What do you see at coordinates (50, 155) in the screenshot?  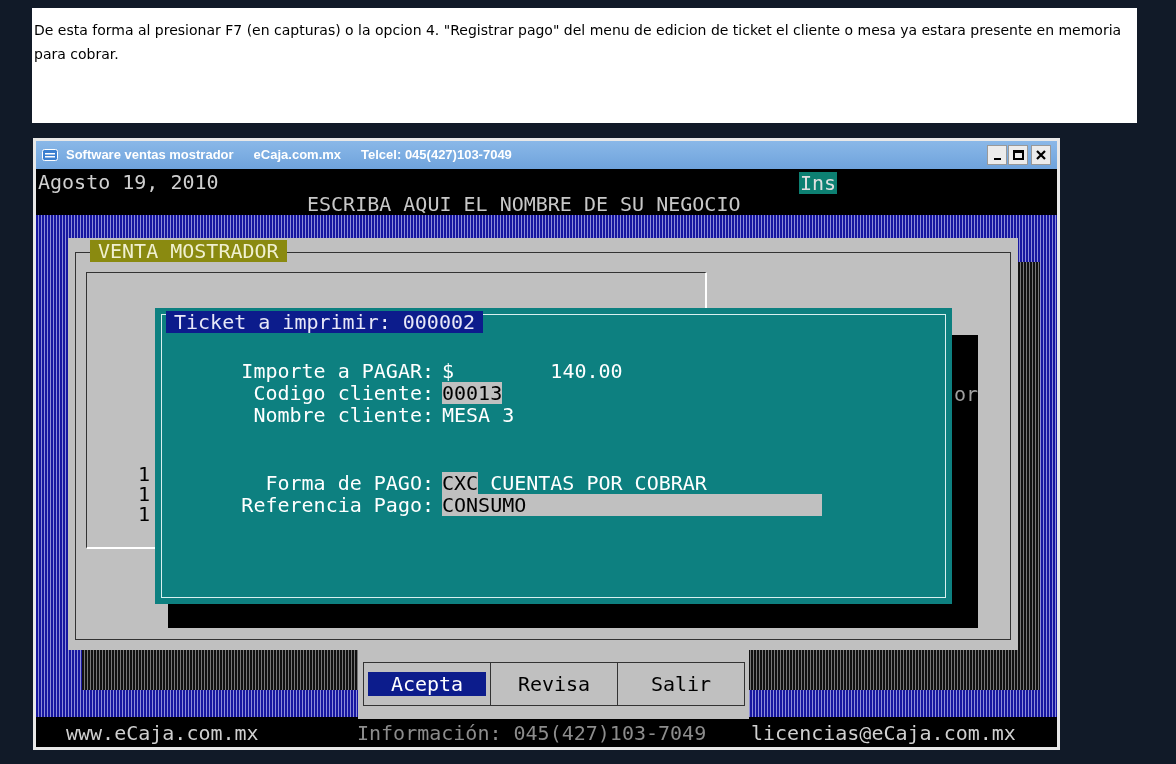 I see `window-icon` at bounding box center [50, 155].